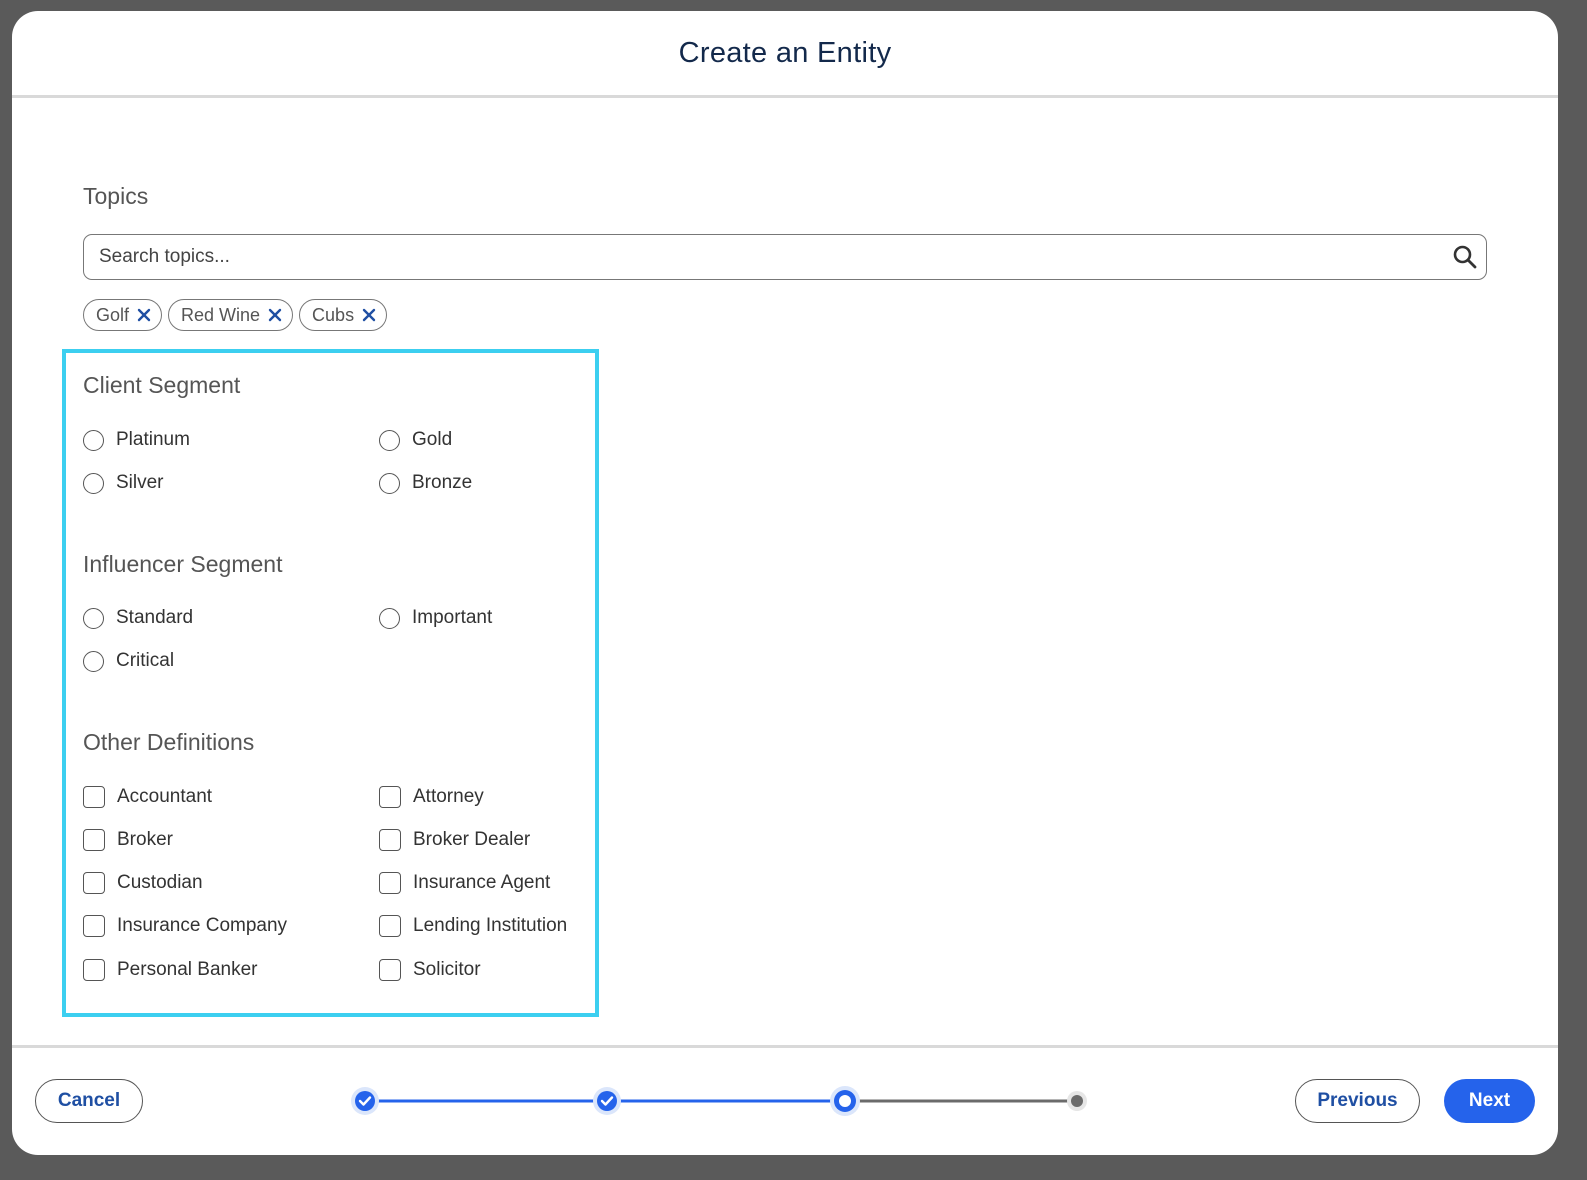  I want to click on topic-chip-red-wine: Red Wine, so click(231, 315).